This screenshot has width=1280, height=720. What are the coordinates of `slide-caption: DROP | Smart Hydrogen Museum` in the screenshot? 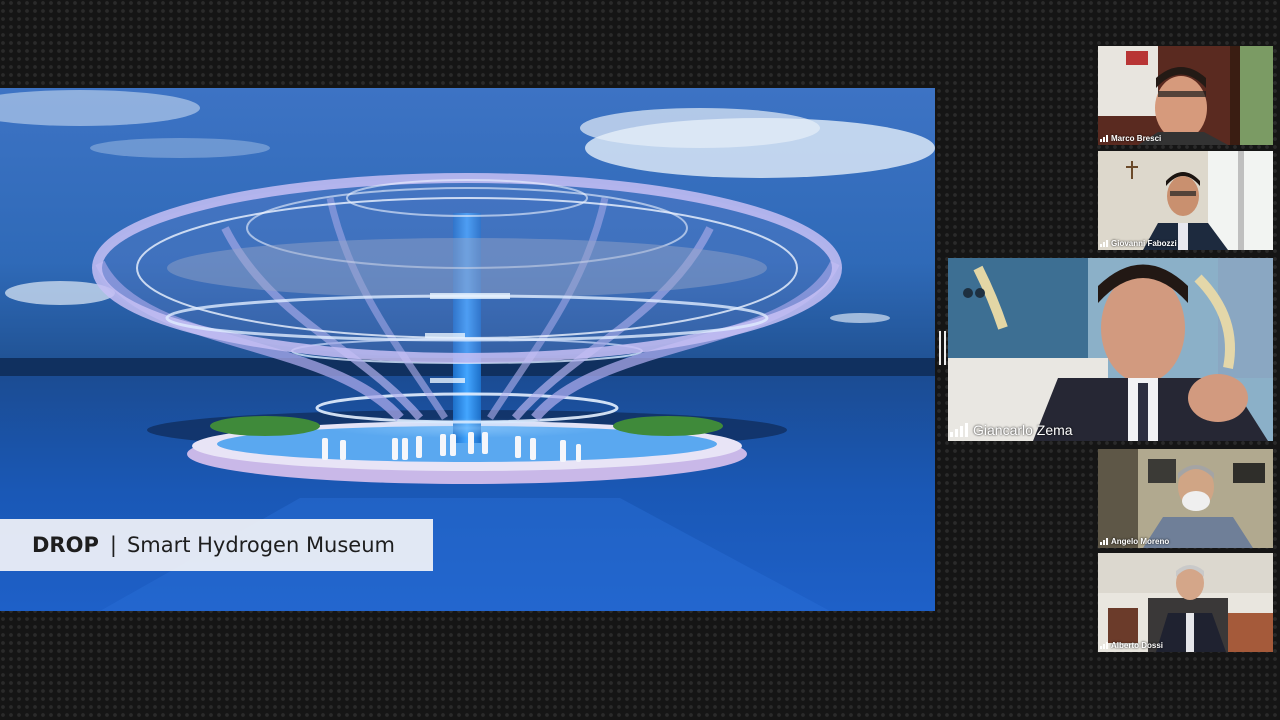 It's located at (216, 545).